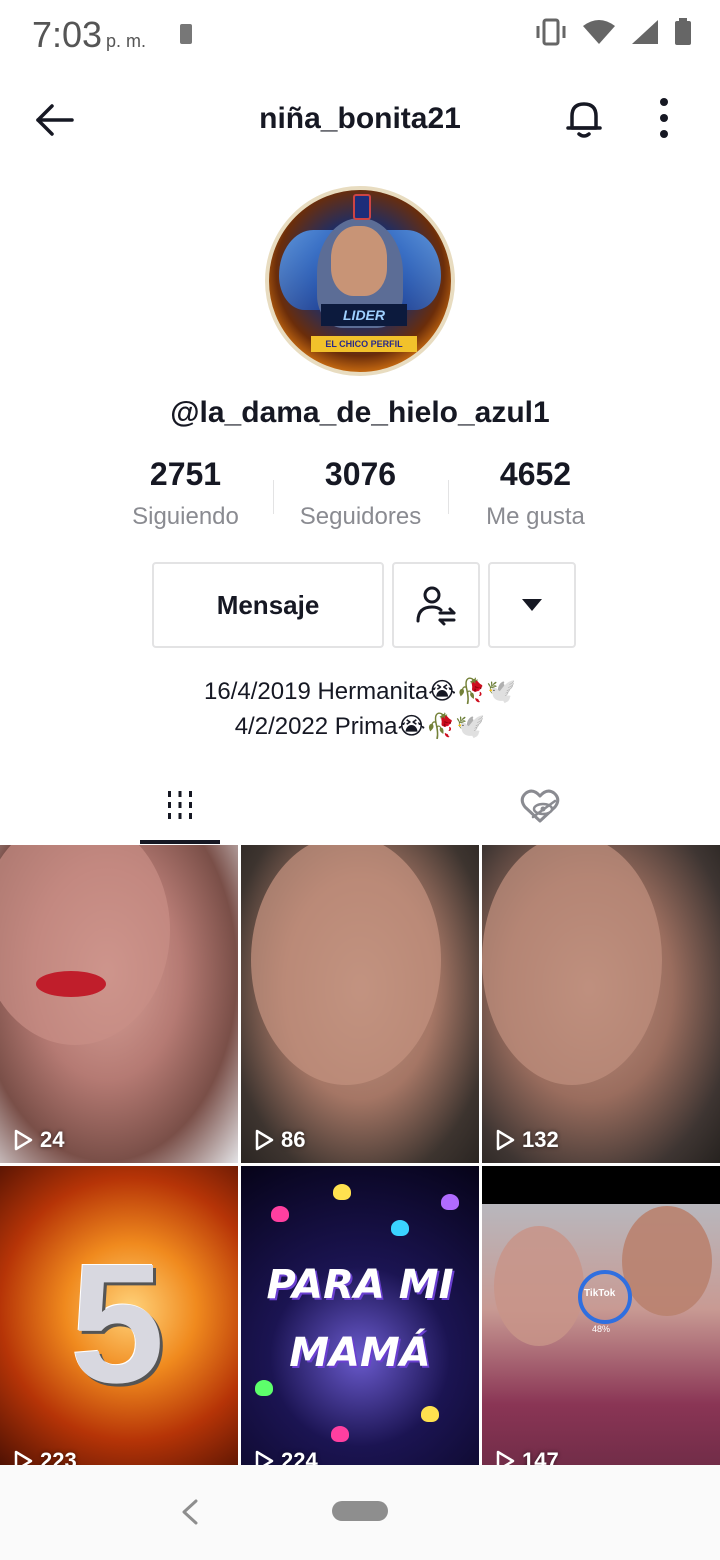  What do you see at coordinates (599, 32) in the screenshot?
I see `wifi-icon` at bounding box center [599, 32].